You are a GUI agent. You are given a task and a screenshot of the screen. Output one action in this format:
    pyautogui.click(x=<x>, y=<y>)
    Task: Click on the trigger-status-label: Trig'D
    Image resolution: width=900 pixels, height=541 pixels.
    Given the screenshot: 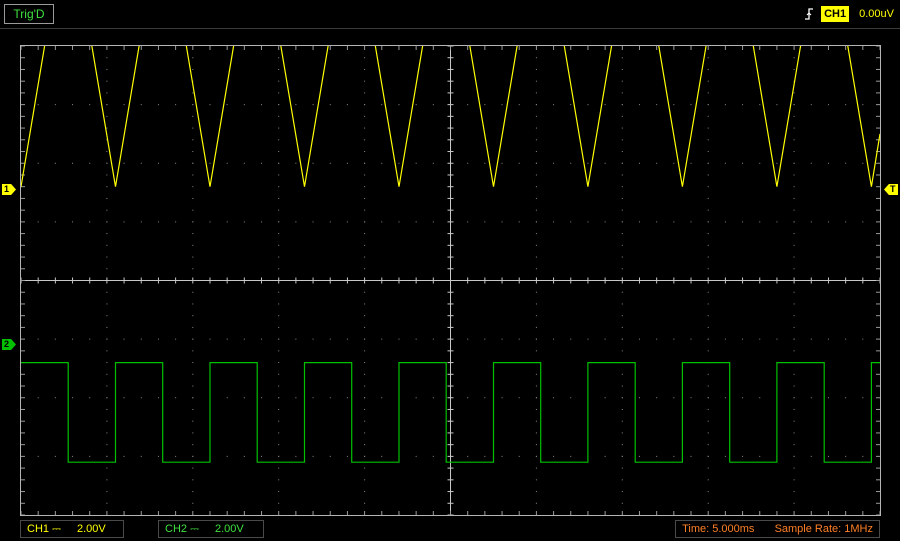 What is the action you would take?
    pyautogui.click(x=29, y=14)
    